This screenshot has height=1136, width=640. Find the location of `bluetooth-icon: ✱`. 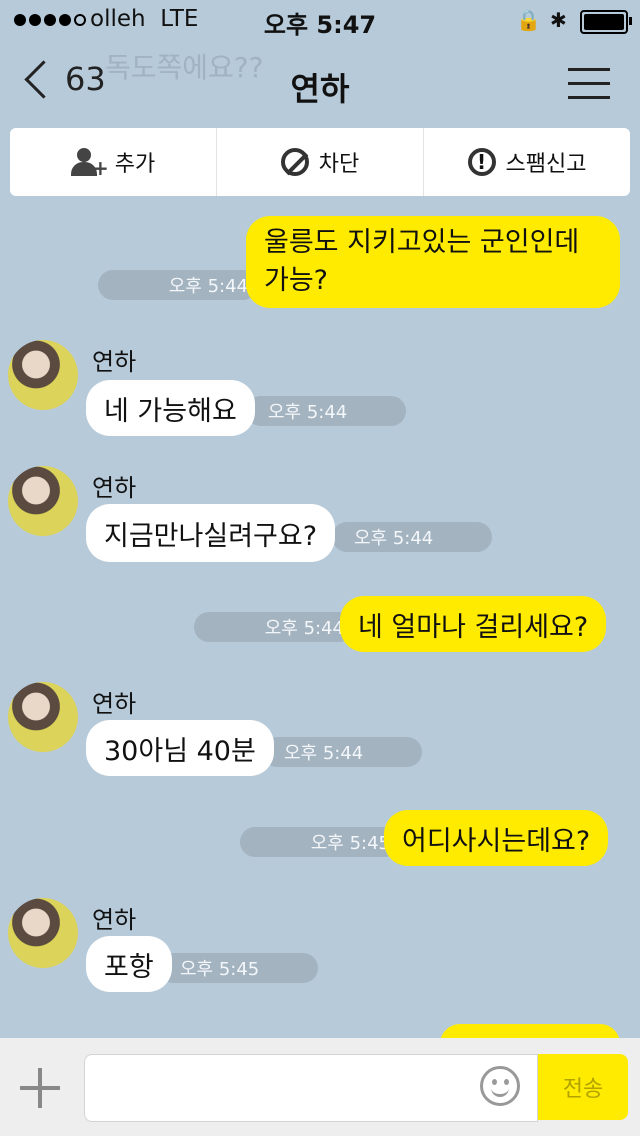

bluetooth-icon: ✱ is located at coordinates (558, 20).